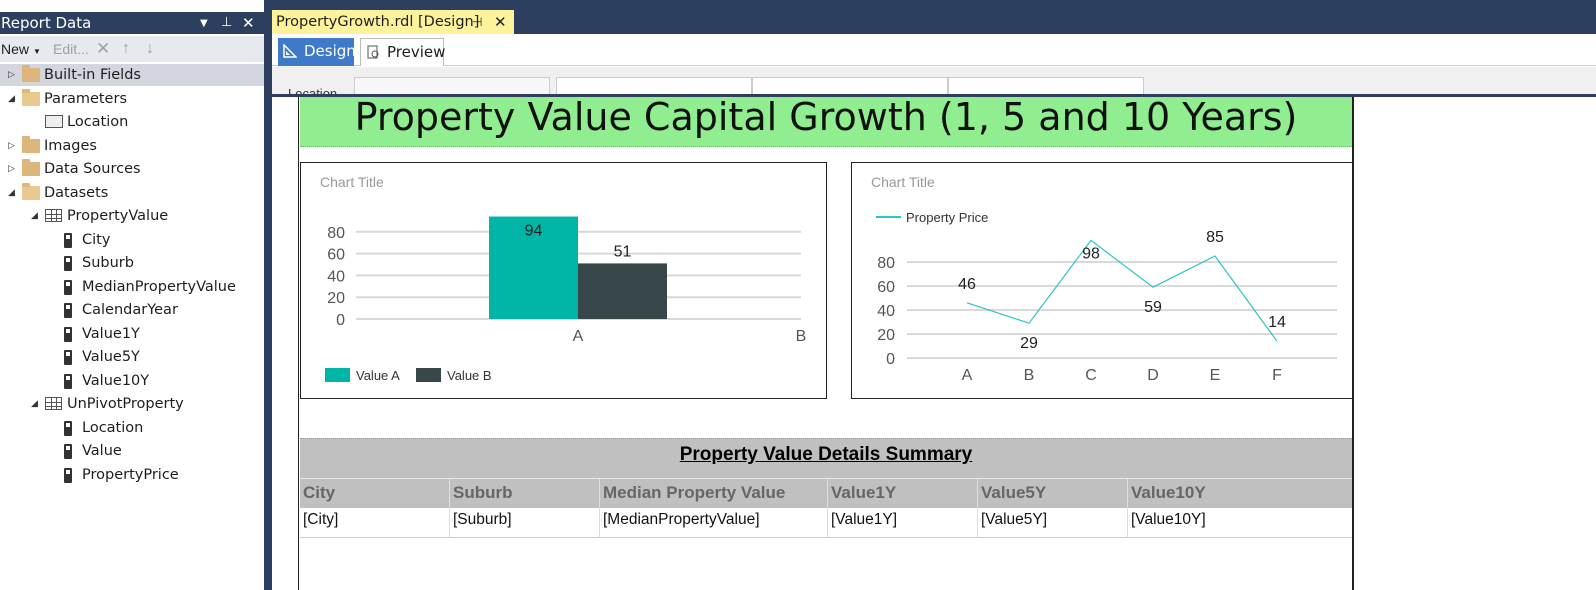  Describe the element at coordinates (1053, 494) in the screenshot. I see `header-cell: Value5Y` at that location.